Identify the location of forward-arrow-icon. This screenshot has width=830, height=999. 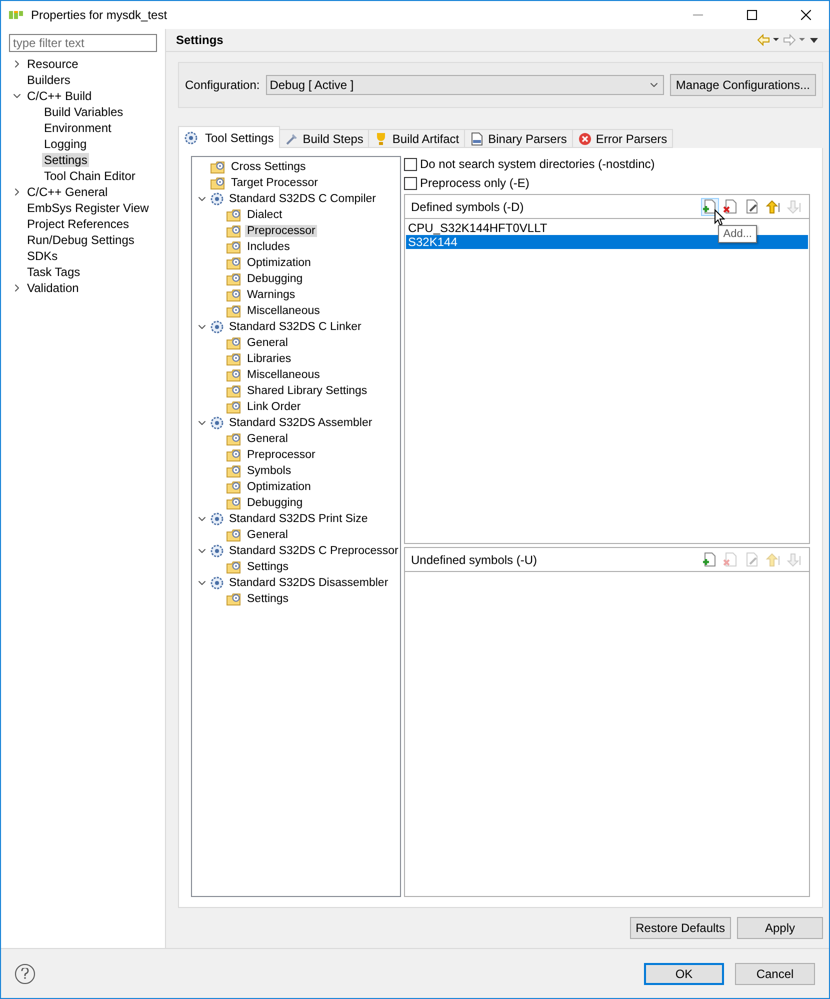
(794, 40).